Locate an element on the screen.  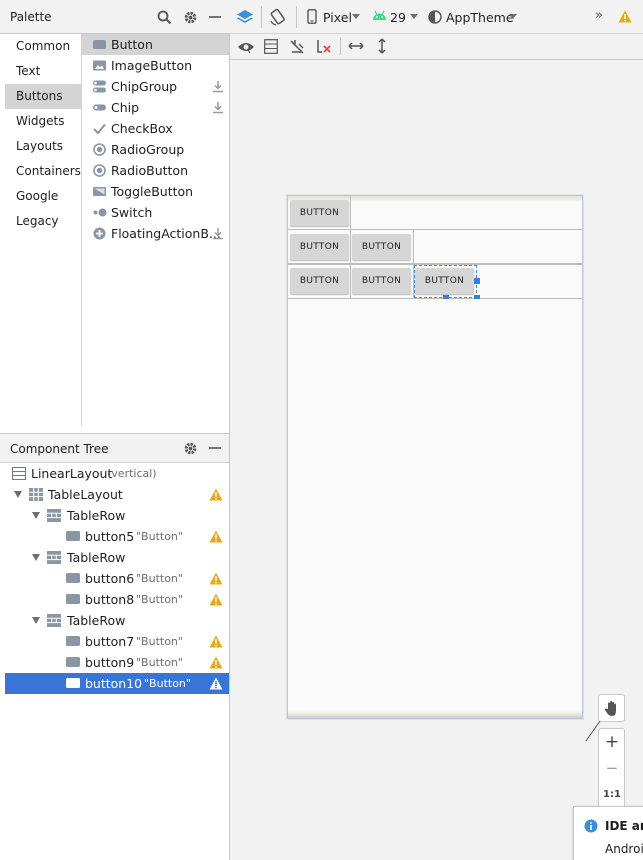
notification-body: Android is located at coordinates (624, 849).